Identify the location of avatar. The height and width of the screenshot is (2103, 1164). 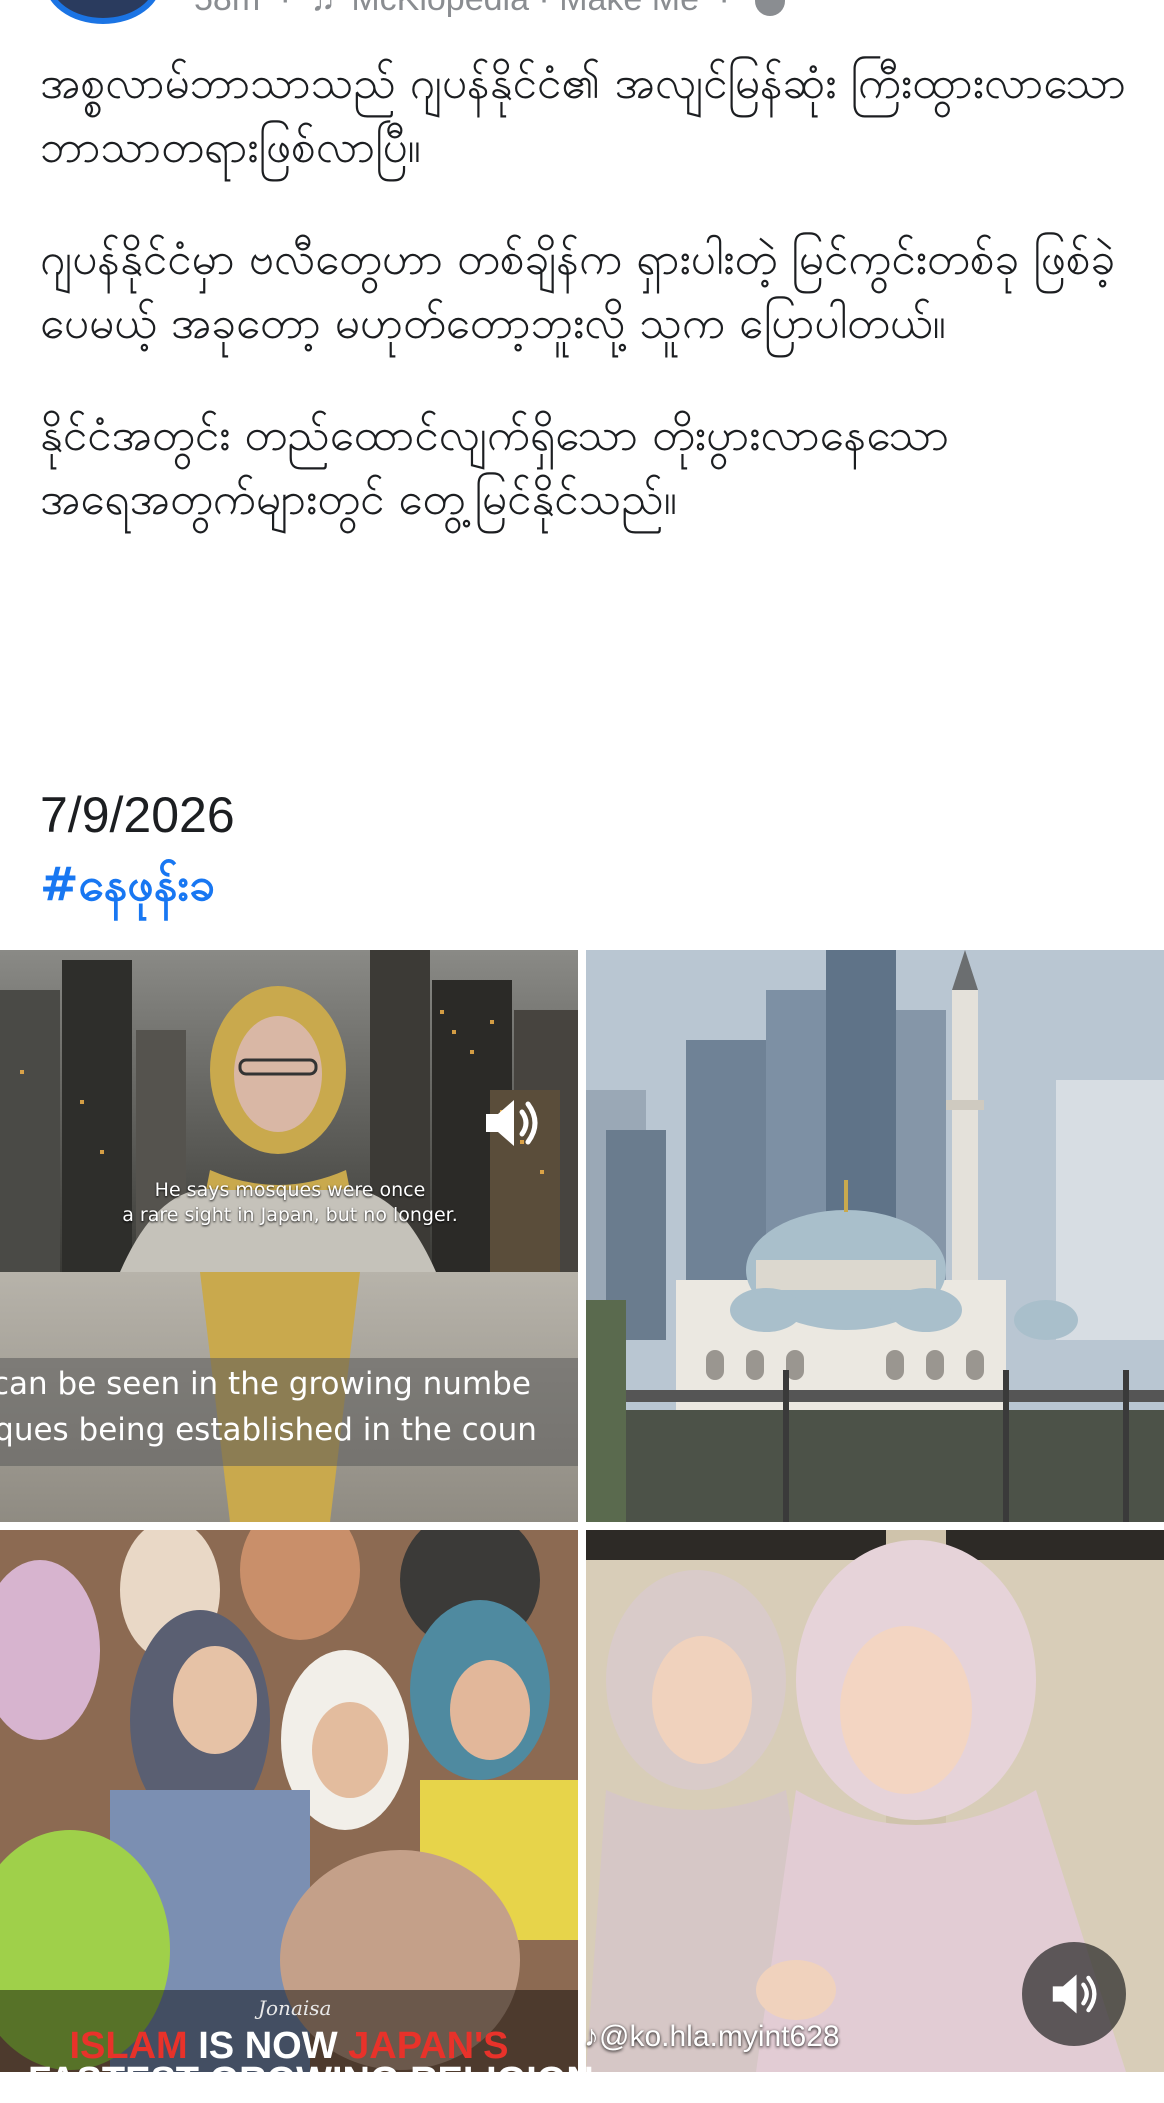
(103, 12).